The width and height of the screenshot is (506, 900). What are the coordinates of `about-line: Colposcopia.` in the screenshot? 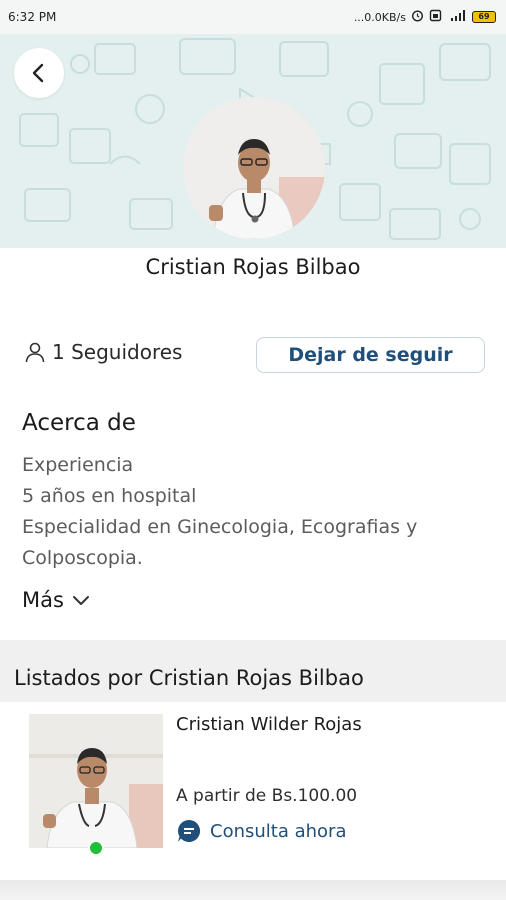 It's located at (82, 558).